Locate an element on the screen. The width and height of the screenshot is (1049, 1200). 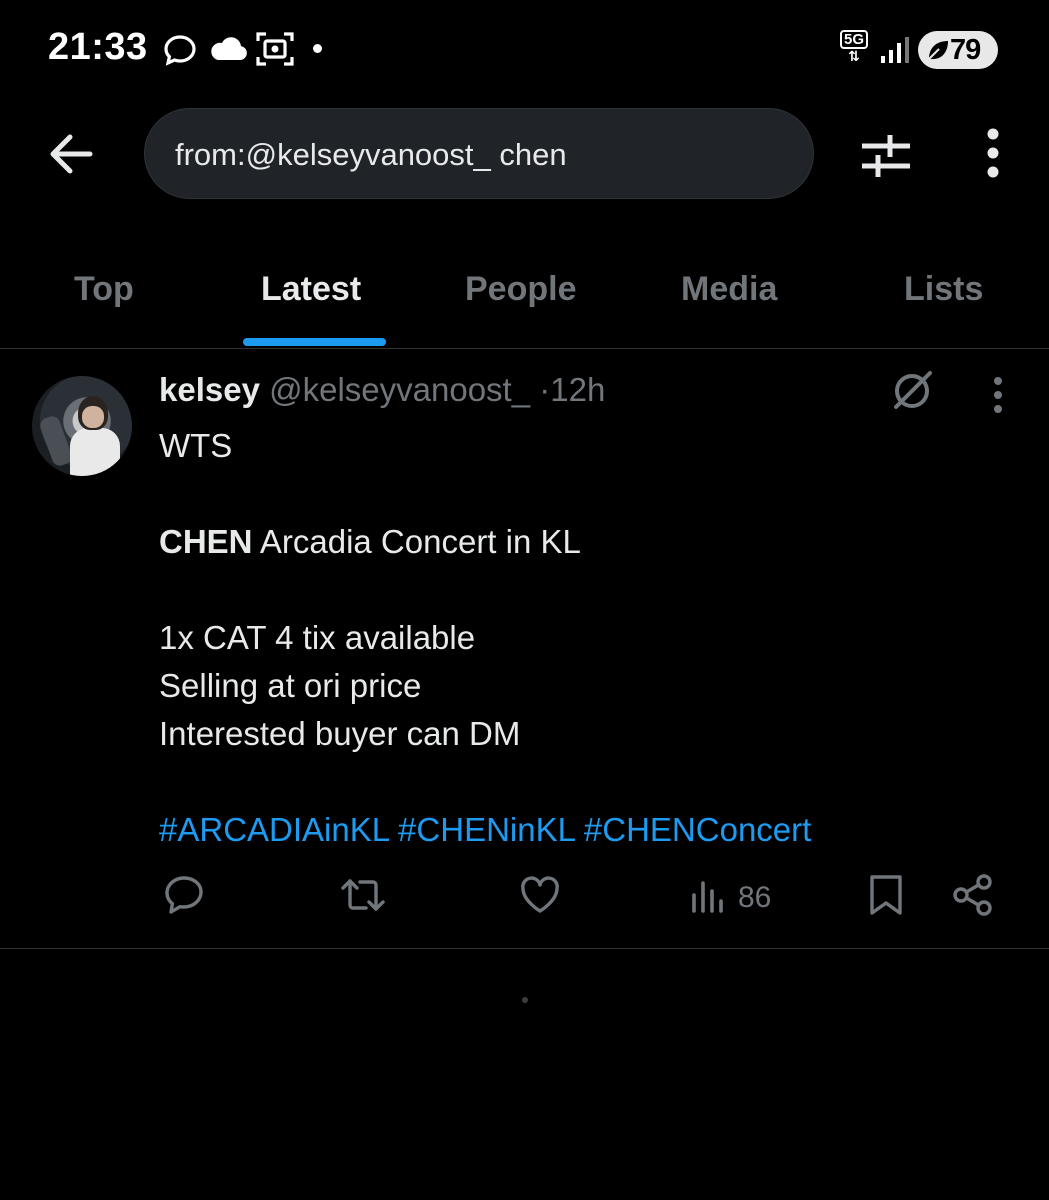
tweet-display-name: kelsey is located at coordinates (209, 389).